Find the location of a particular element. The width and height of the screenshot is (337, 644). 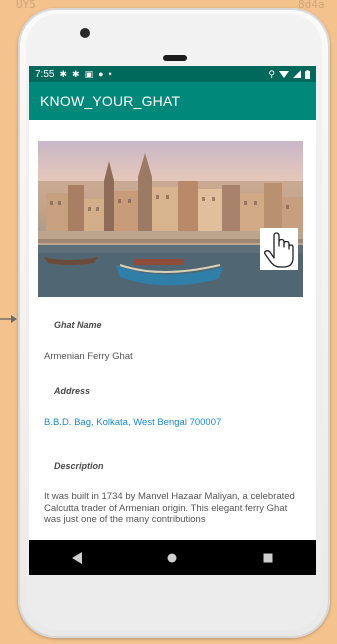

arrow-right-icon is located at coordinates (8, 319).